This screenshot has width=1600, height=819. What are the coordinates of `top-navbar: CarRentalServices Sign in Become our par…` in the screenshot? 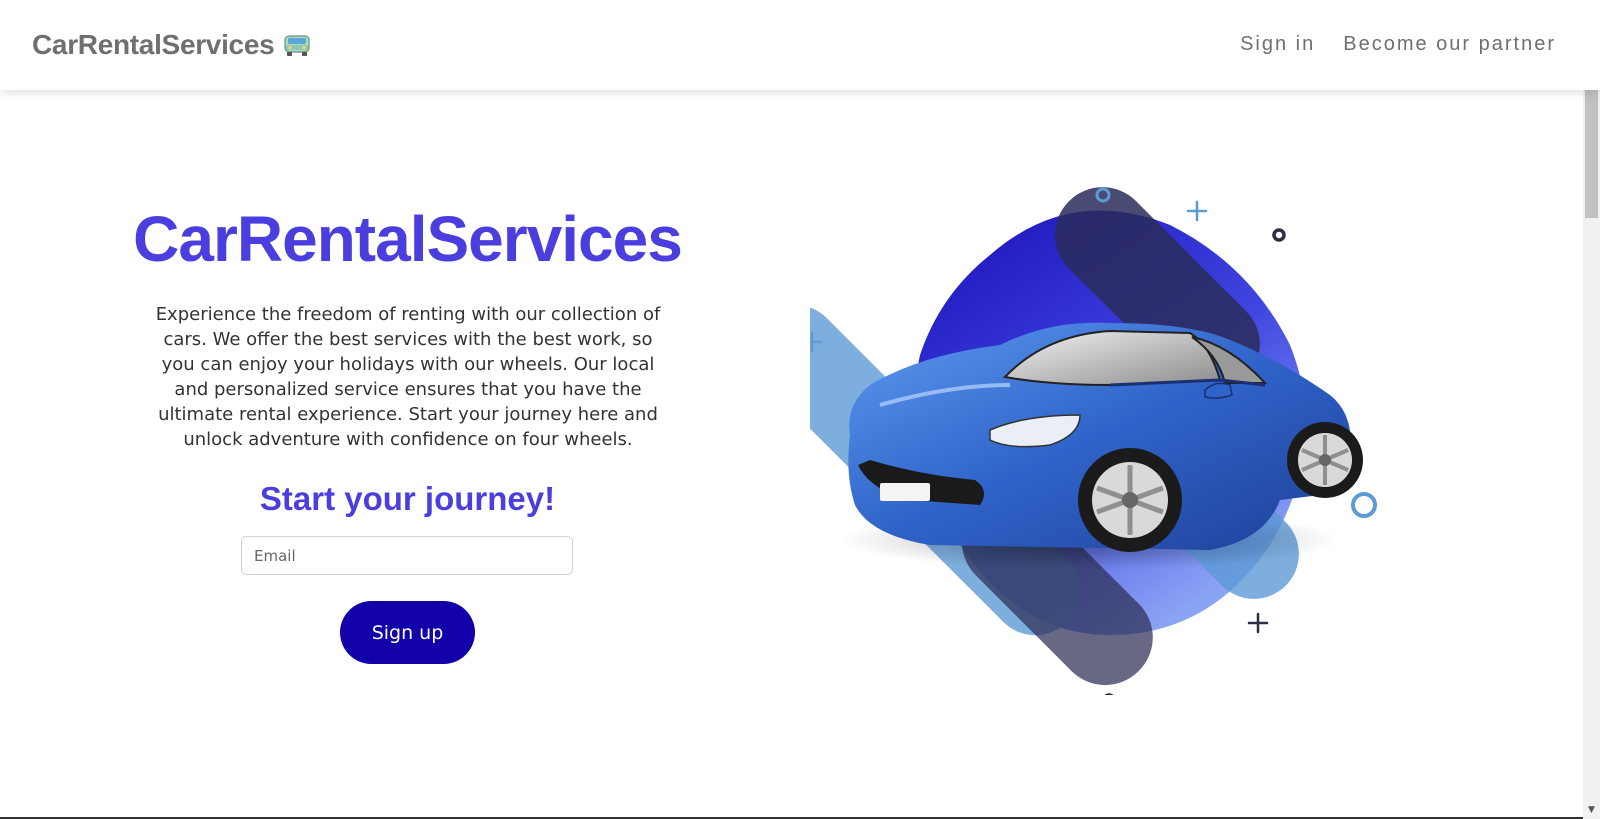 It's located at (800, 45).